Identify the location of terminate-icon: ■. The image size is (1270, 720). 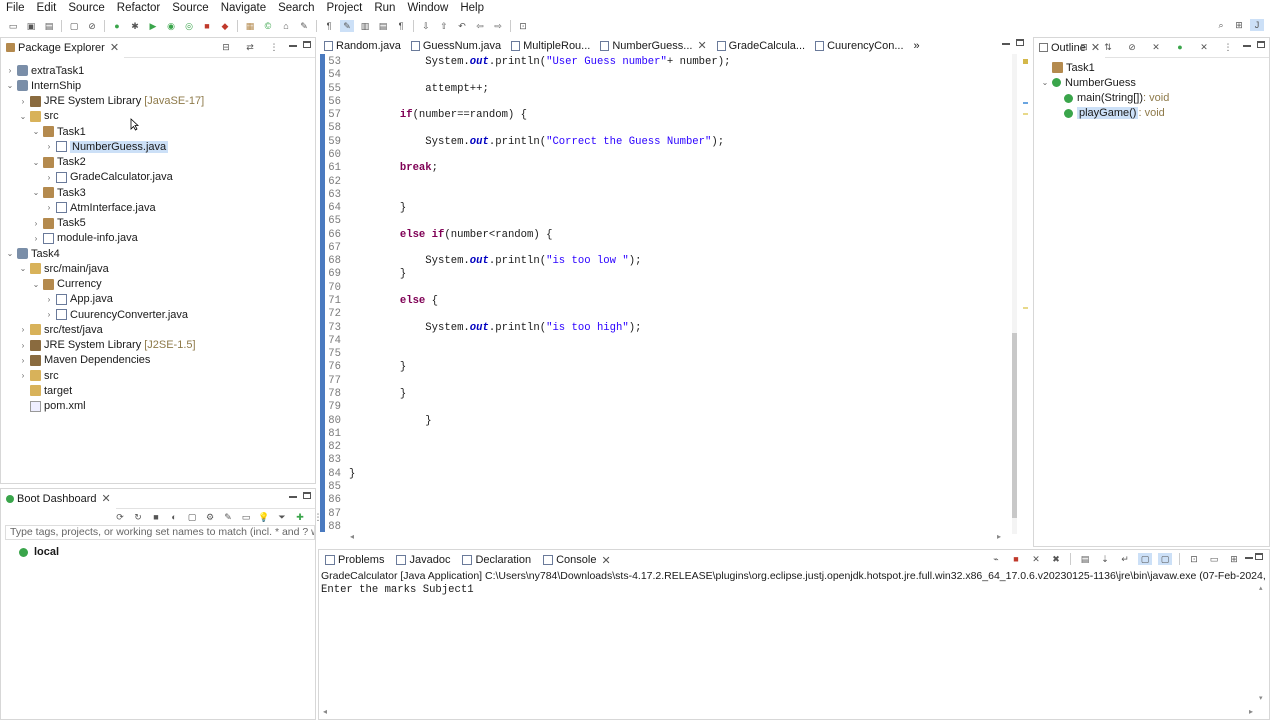
(1016, 559).